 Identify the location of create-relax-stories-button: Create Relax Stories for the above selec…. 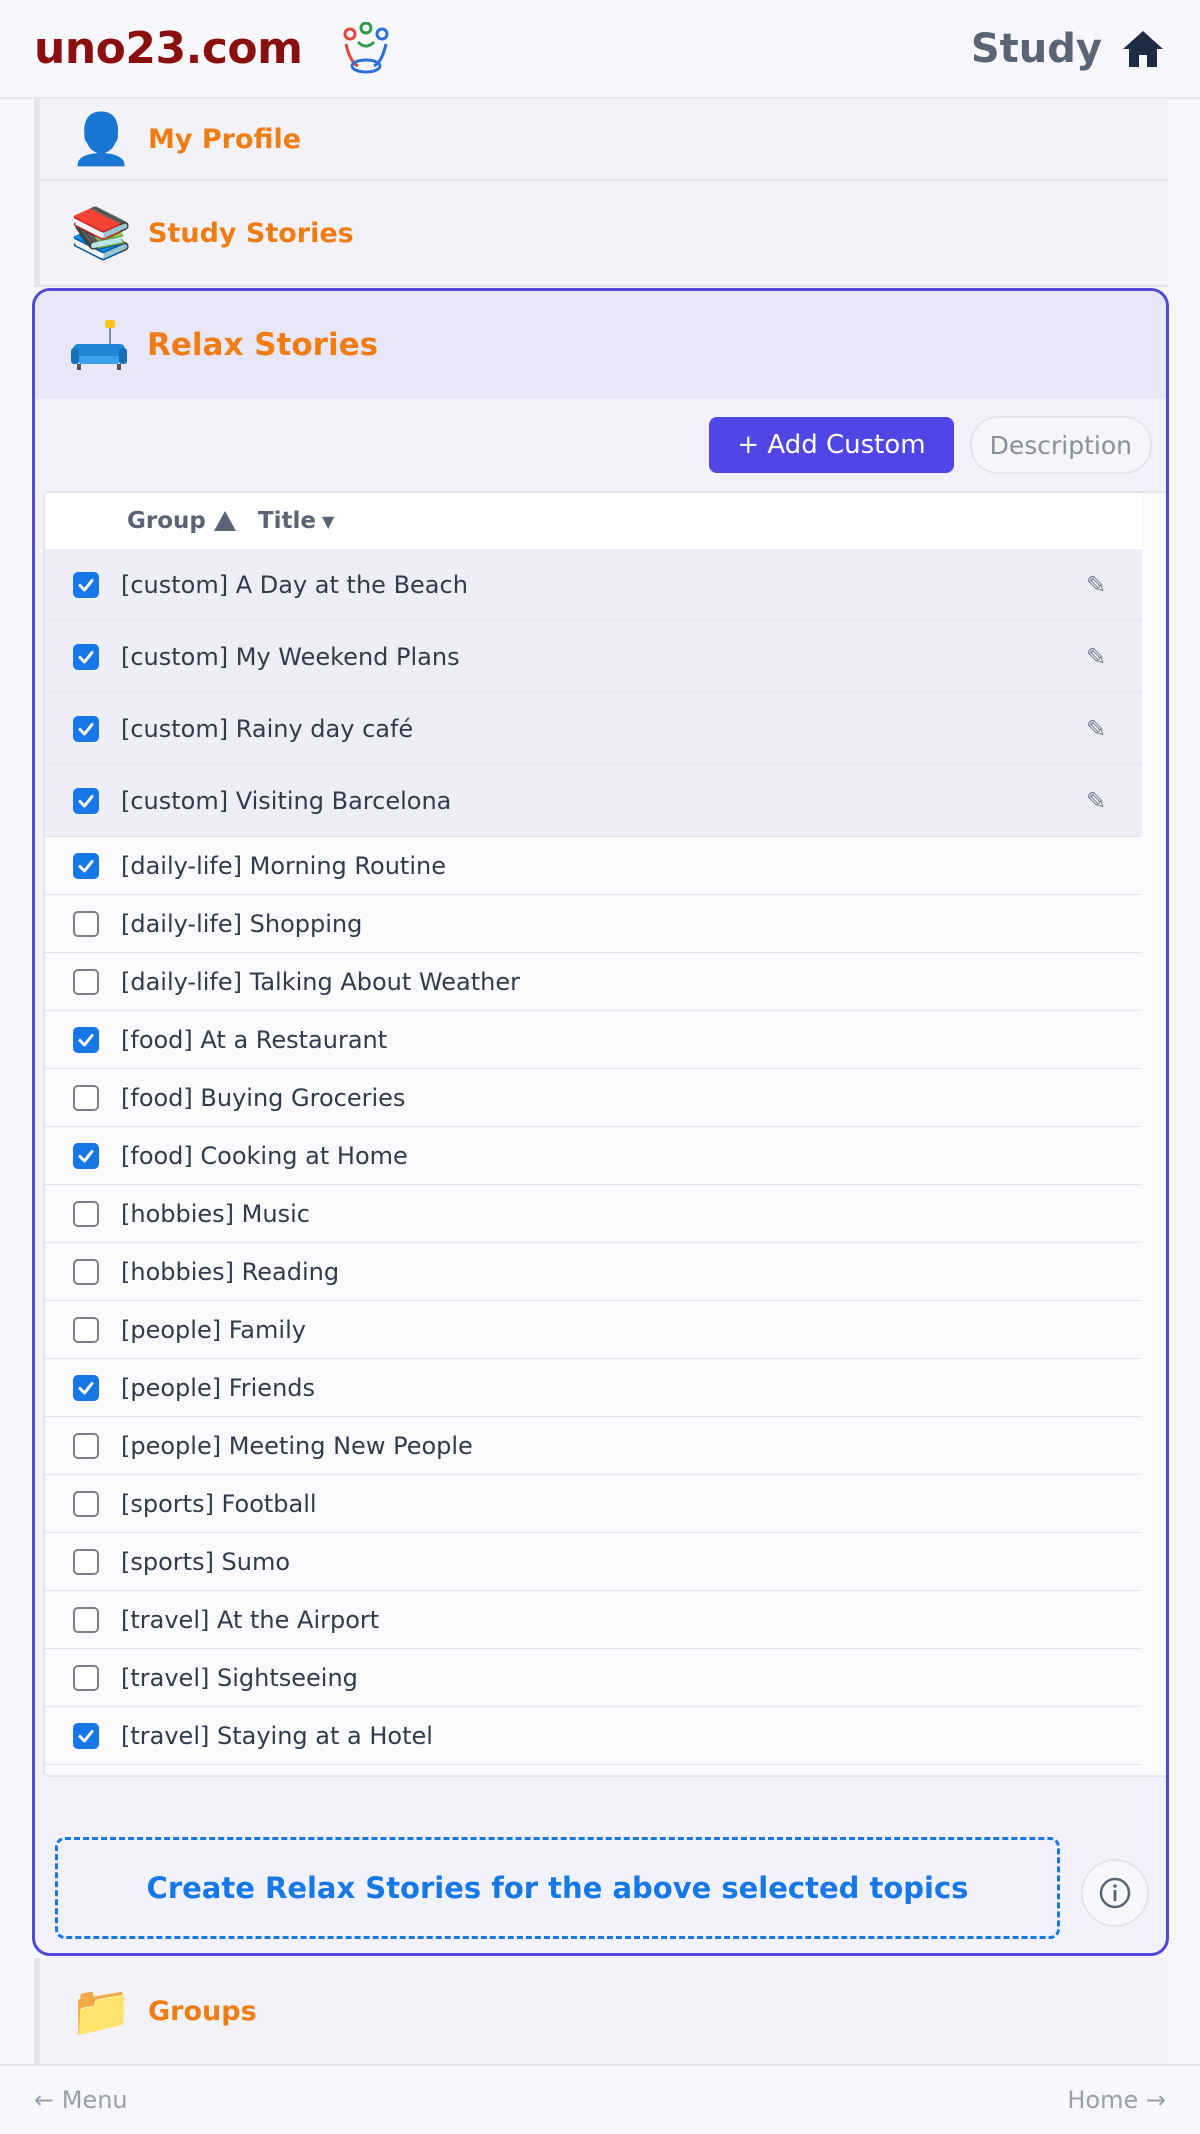
(557, 1888).